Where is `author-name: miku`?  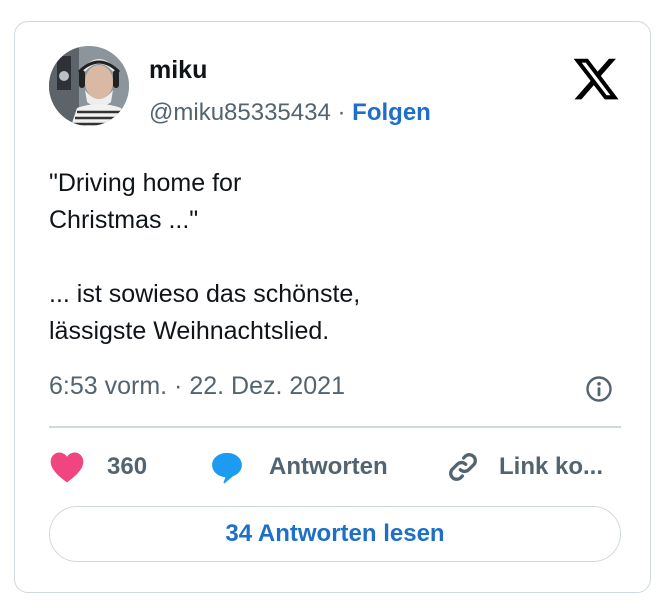
author-name: miku is located at coordinates (178, 70).